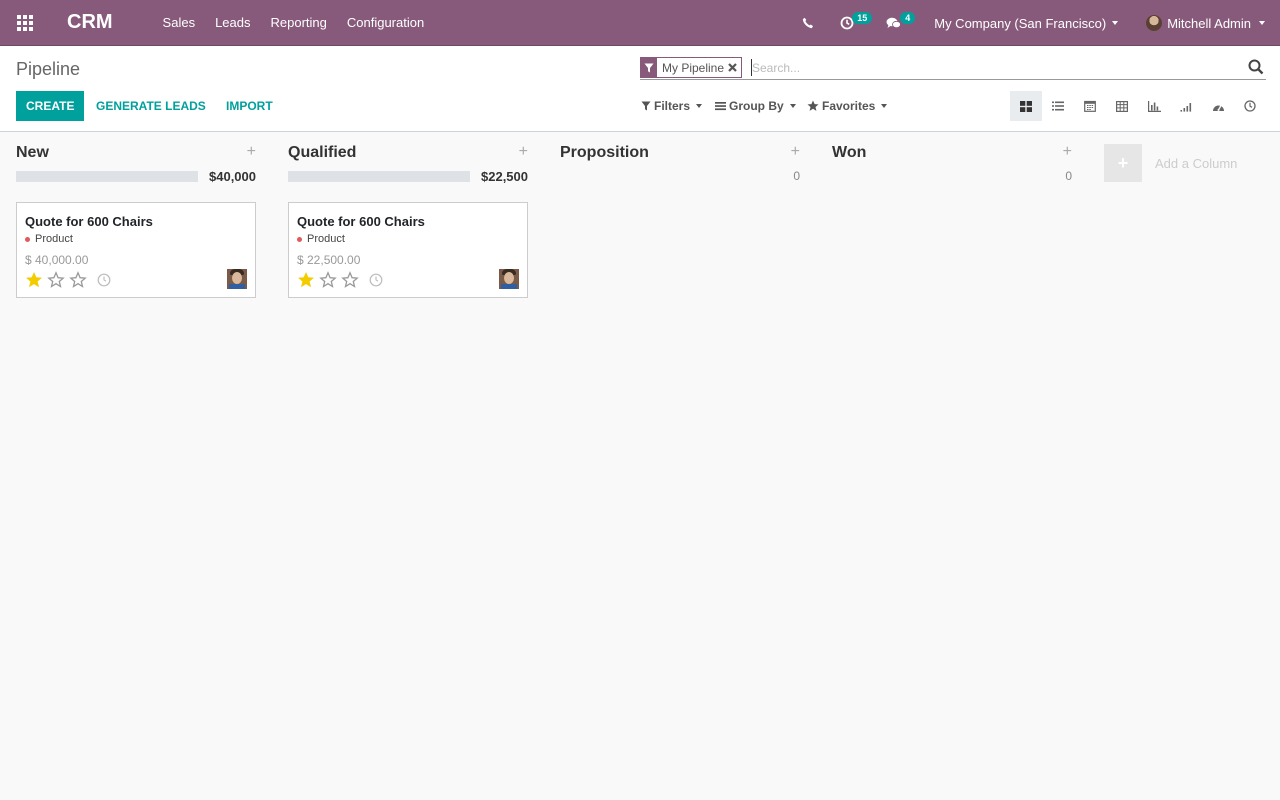 The height and width of the screenshot is (800, 1280). I want to click on dashboard-view-button, so click(1218, 106).